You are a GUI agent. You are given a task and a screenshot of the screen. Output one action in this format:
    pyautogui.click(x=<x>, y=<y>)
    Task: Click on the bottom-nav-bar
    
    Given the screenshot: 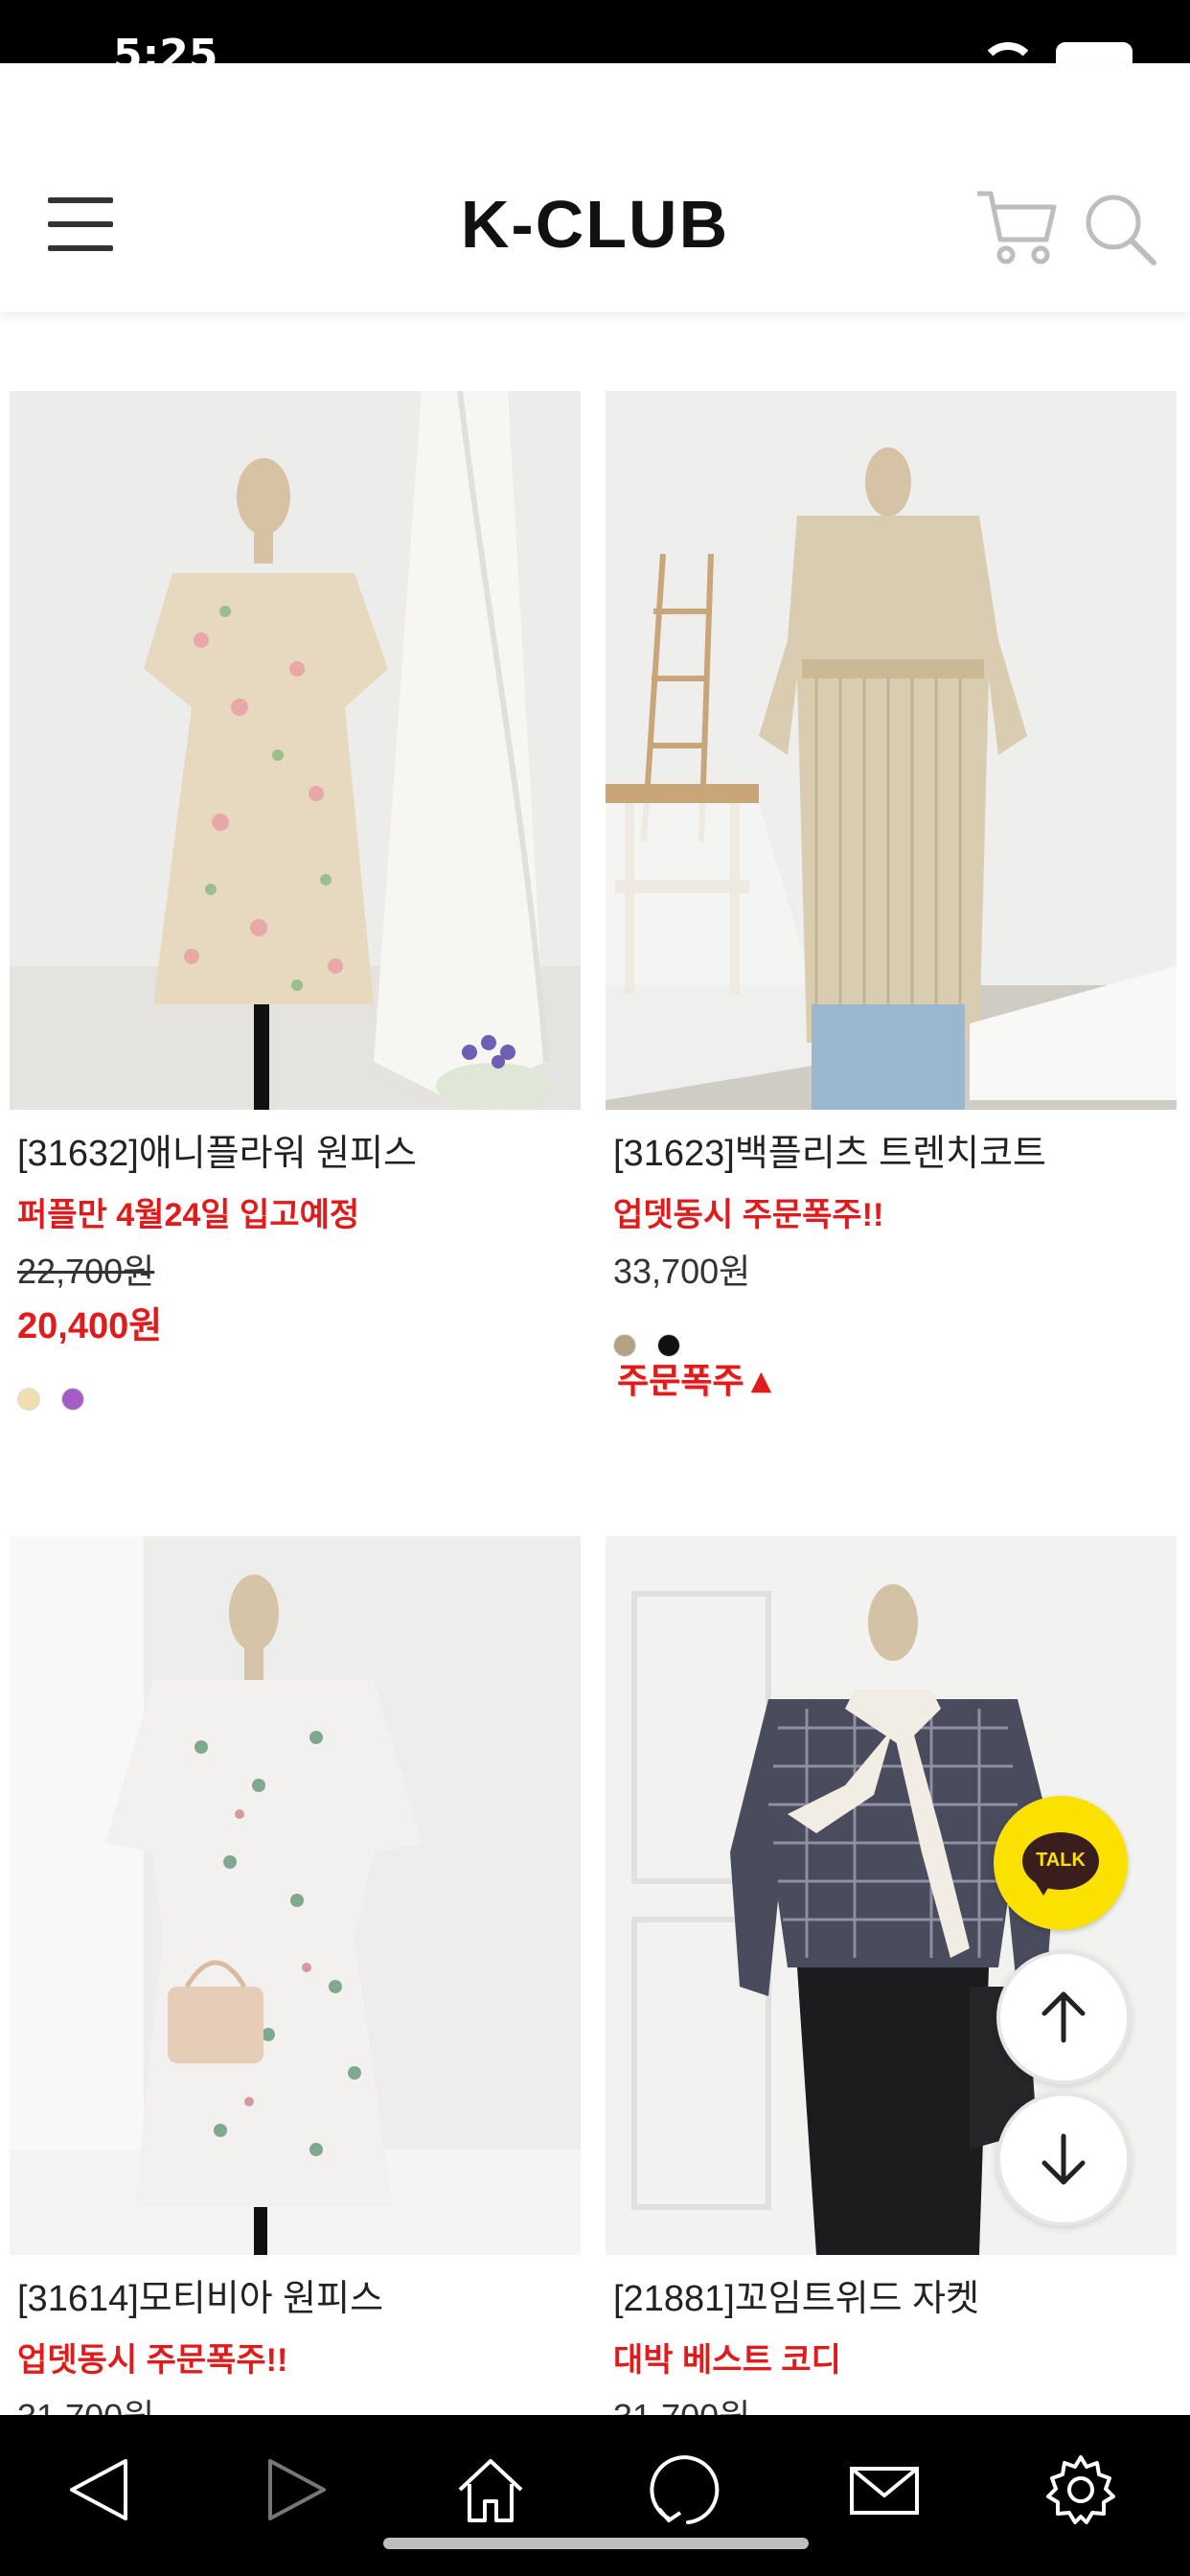 What is the action you would take?
    pyautogui.click(x=595, y=2495)
    